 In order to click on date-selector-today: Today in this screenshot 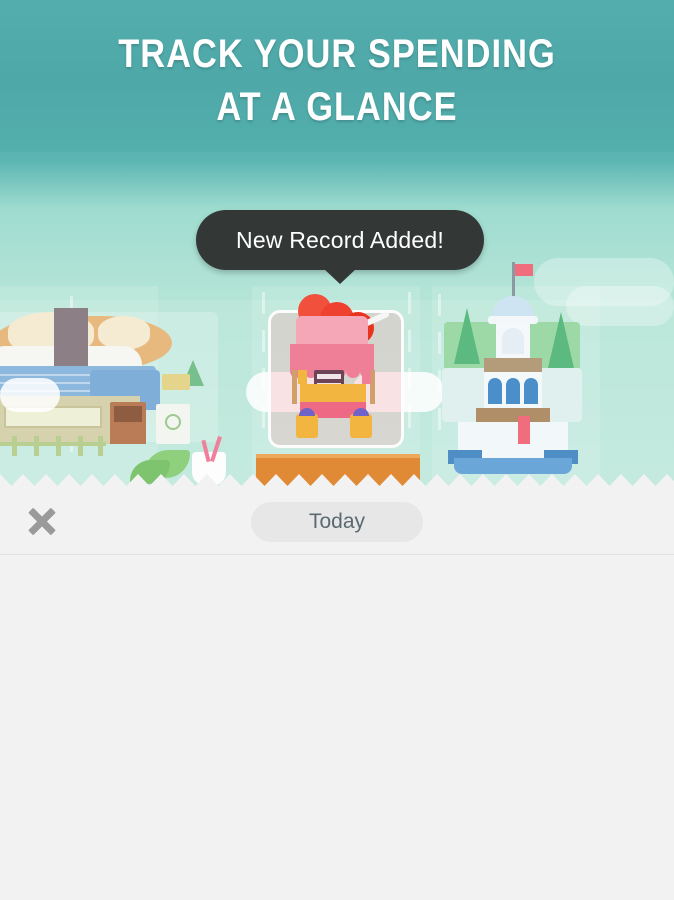, I will do `click(337, 522)`.